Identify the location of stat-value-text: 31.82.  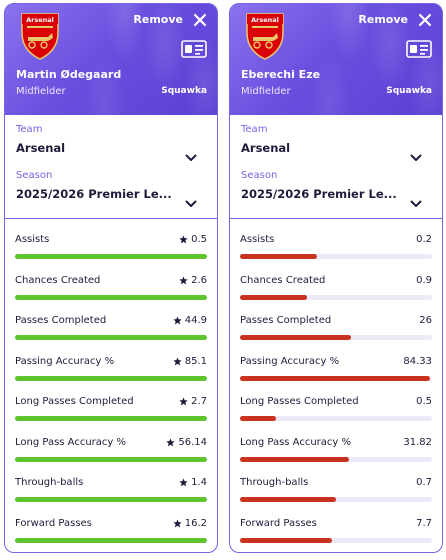
(417, 442).